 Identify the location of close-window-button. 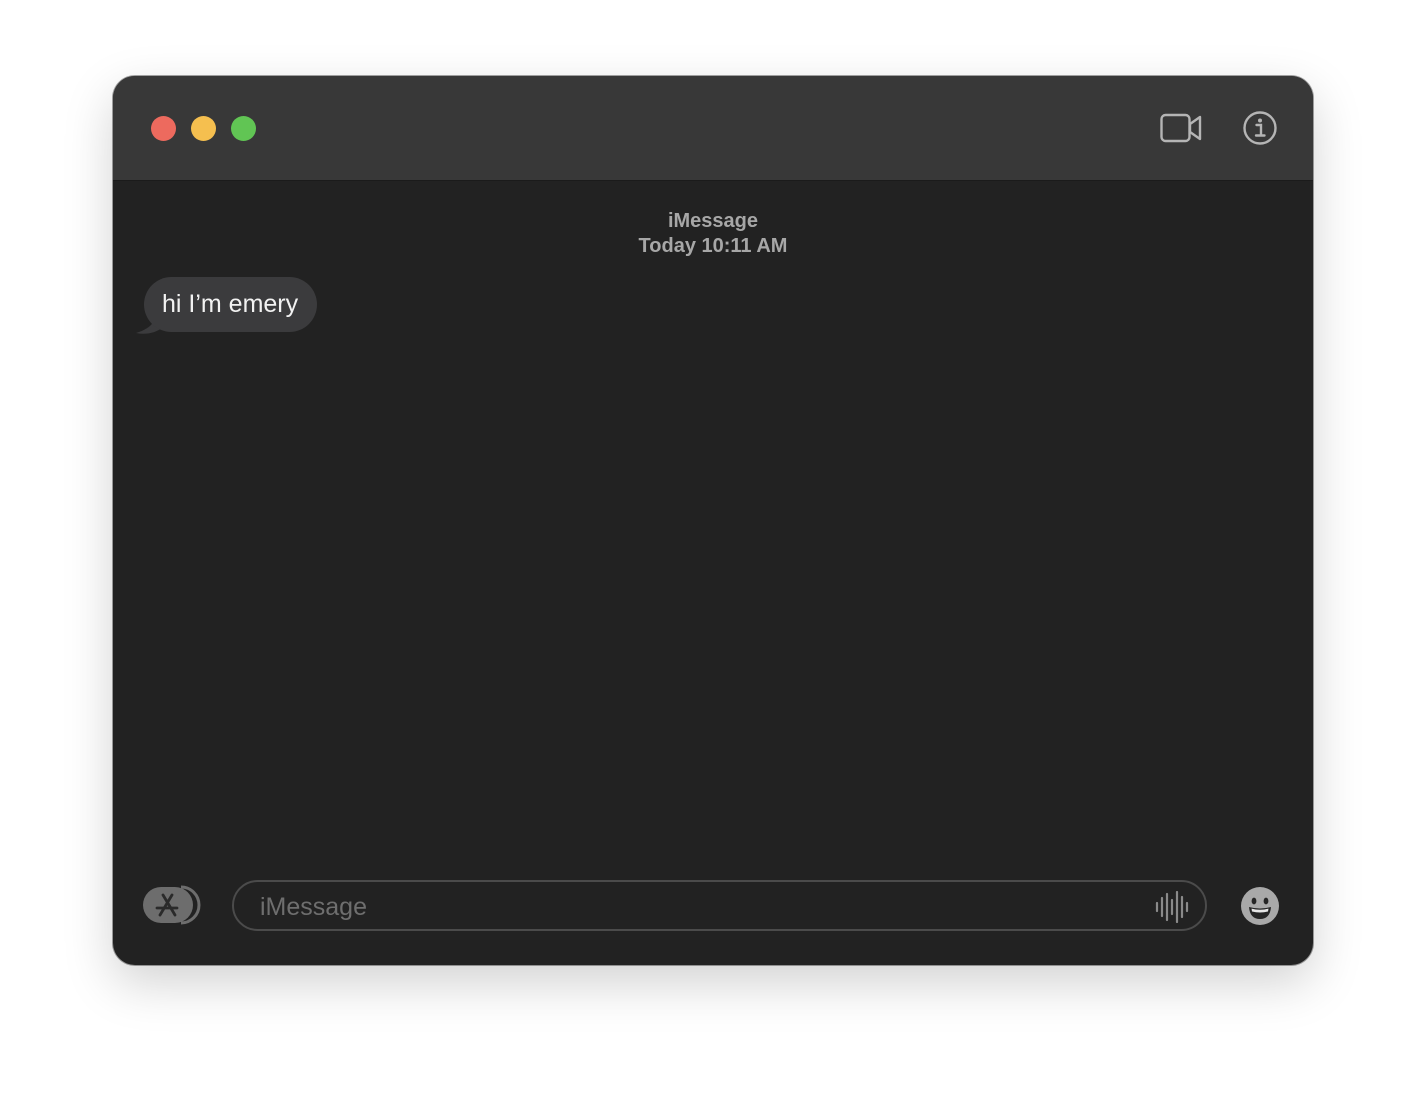
(163, 128).